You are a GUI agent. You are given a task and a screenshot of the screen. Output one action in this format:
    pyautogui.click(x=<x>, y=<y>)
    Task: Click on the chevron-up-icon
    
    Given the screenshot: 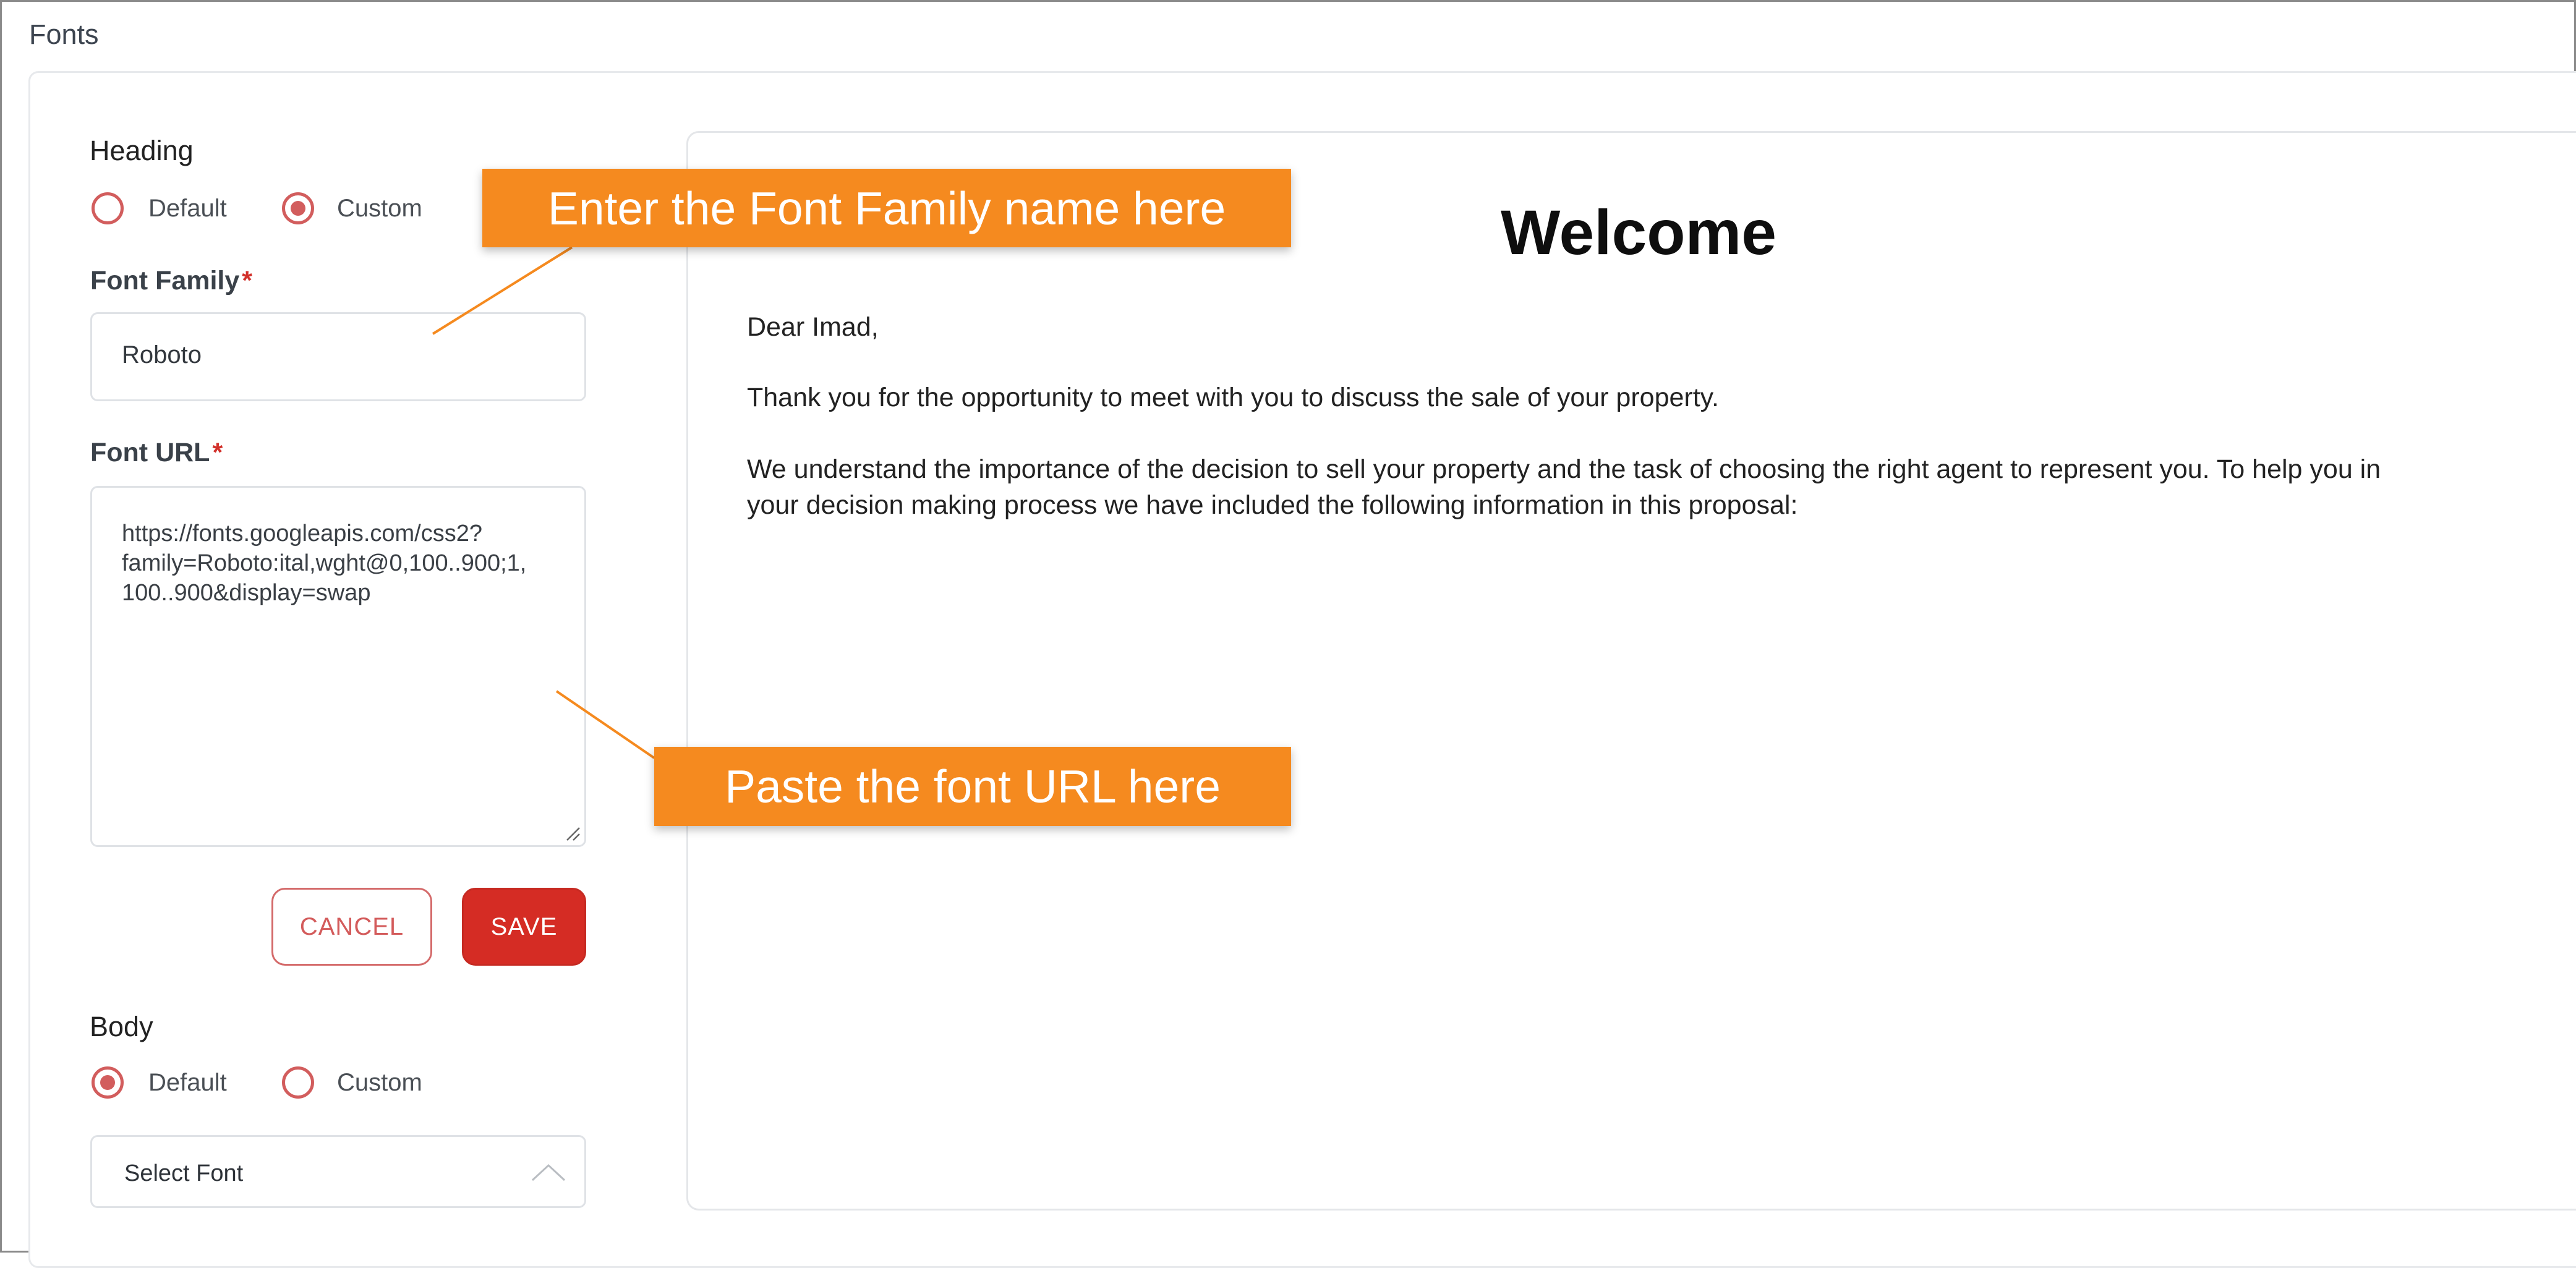 What is the action you would take?
    pyautogui.click(x=548, y=1172)
    